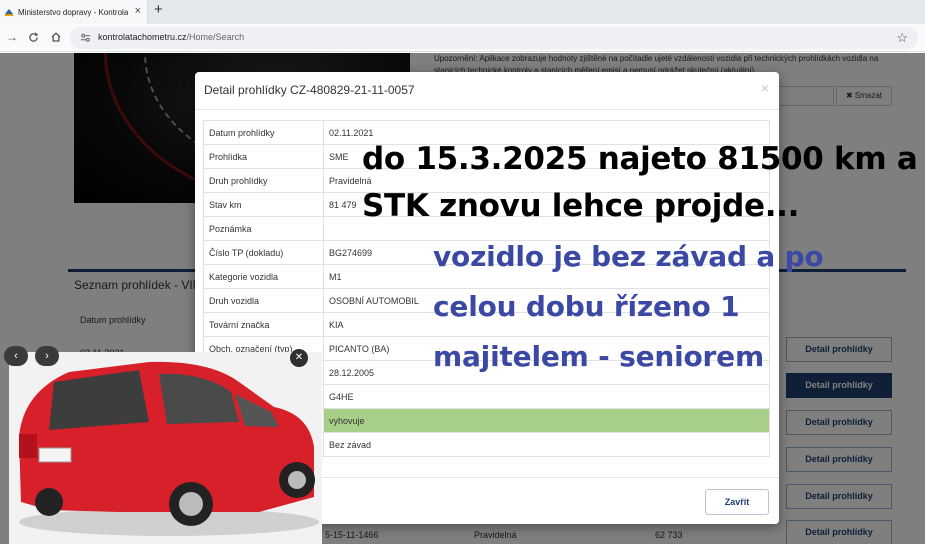 Image resolution: width=925 pixels, height=544 pixels. What do you see at coordinates (546, 420) in the screenshot?
I see `detail-value: vyhovuje` at bounding box center [546, 420].